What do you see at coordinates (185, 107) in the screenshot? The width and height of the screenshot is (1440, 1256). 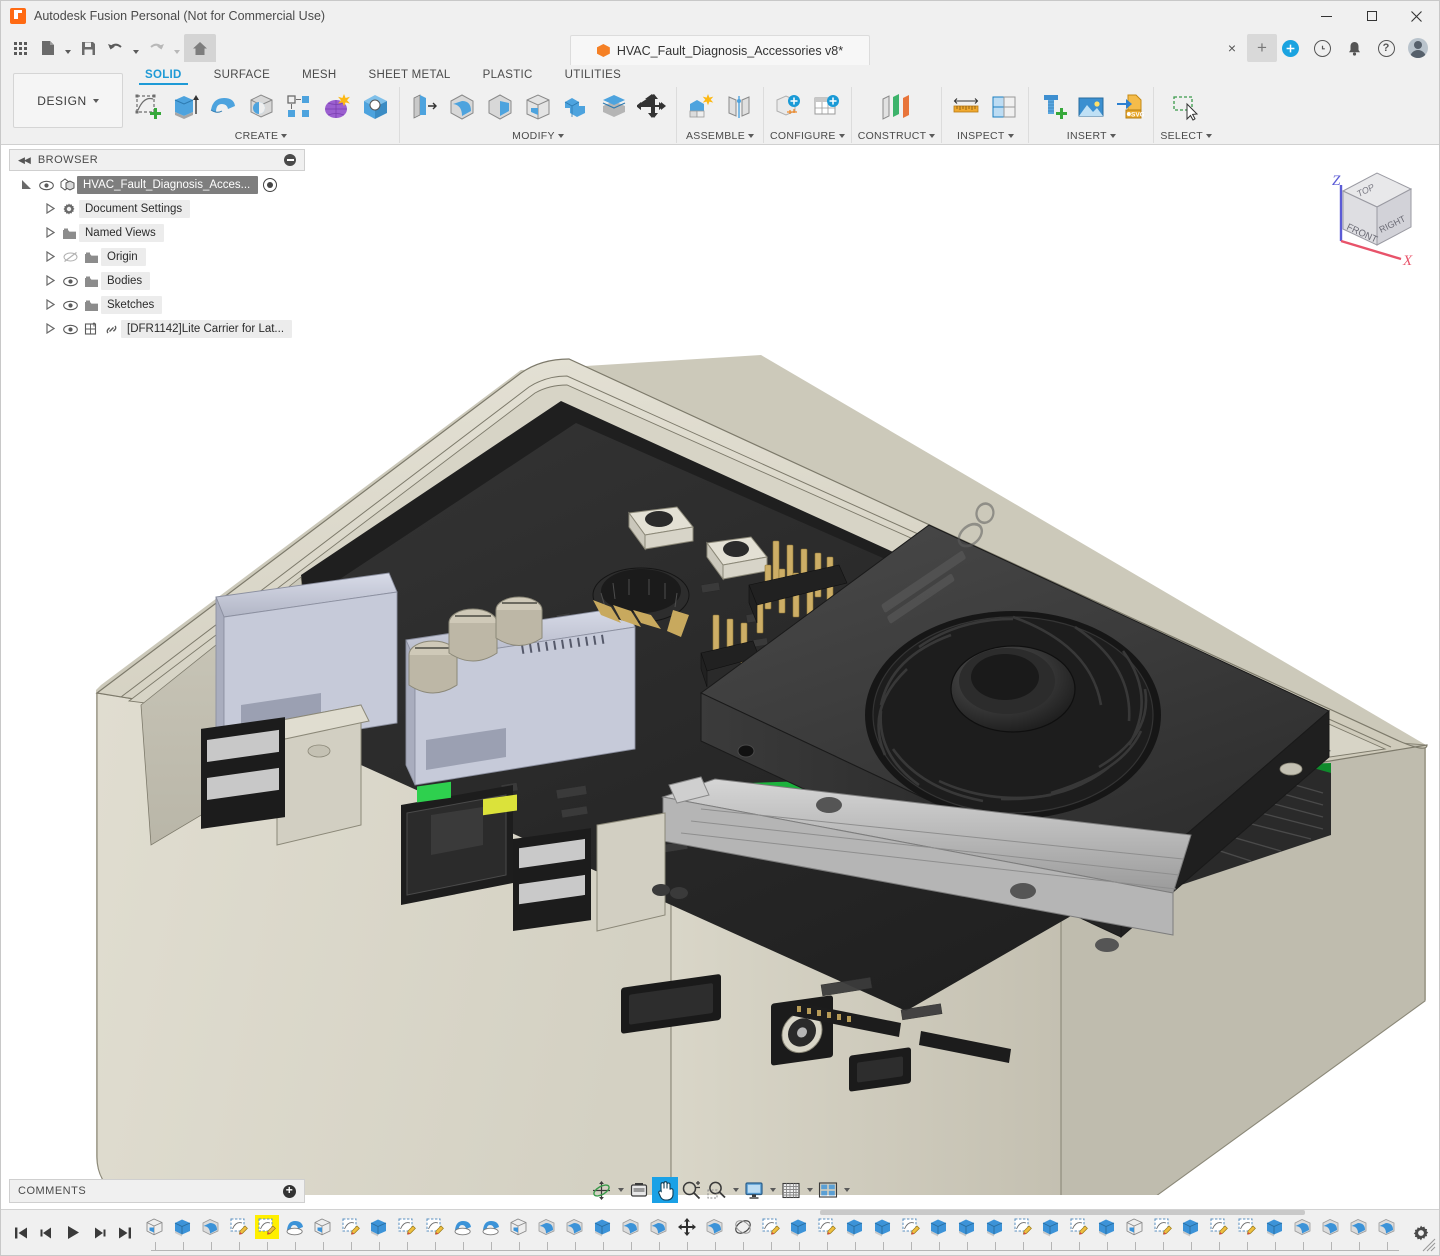 I see `extrude-icon` at bounding box center [185, 107].